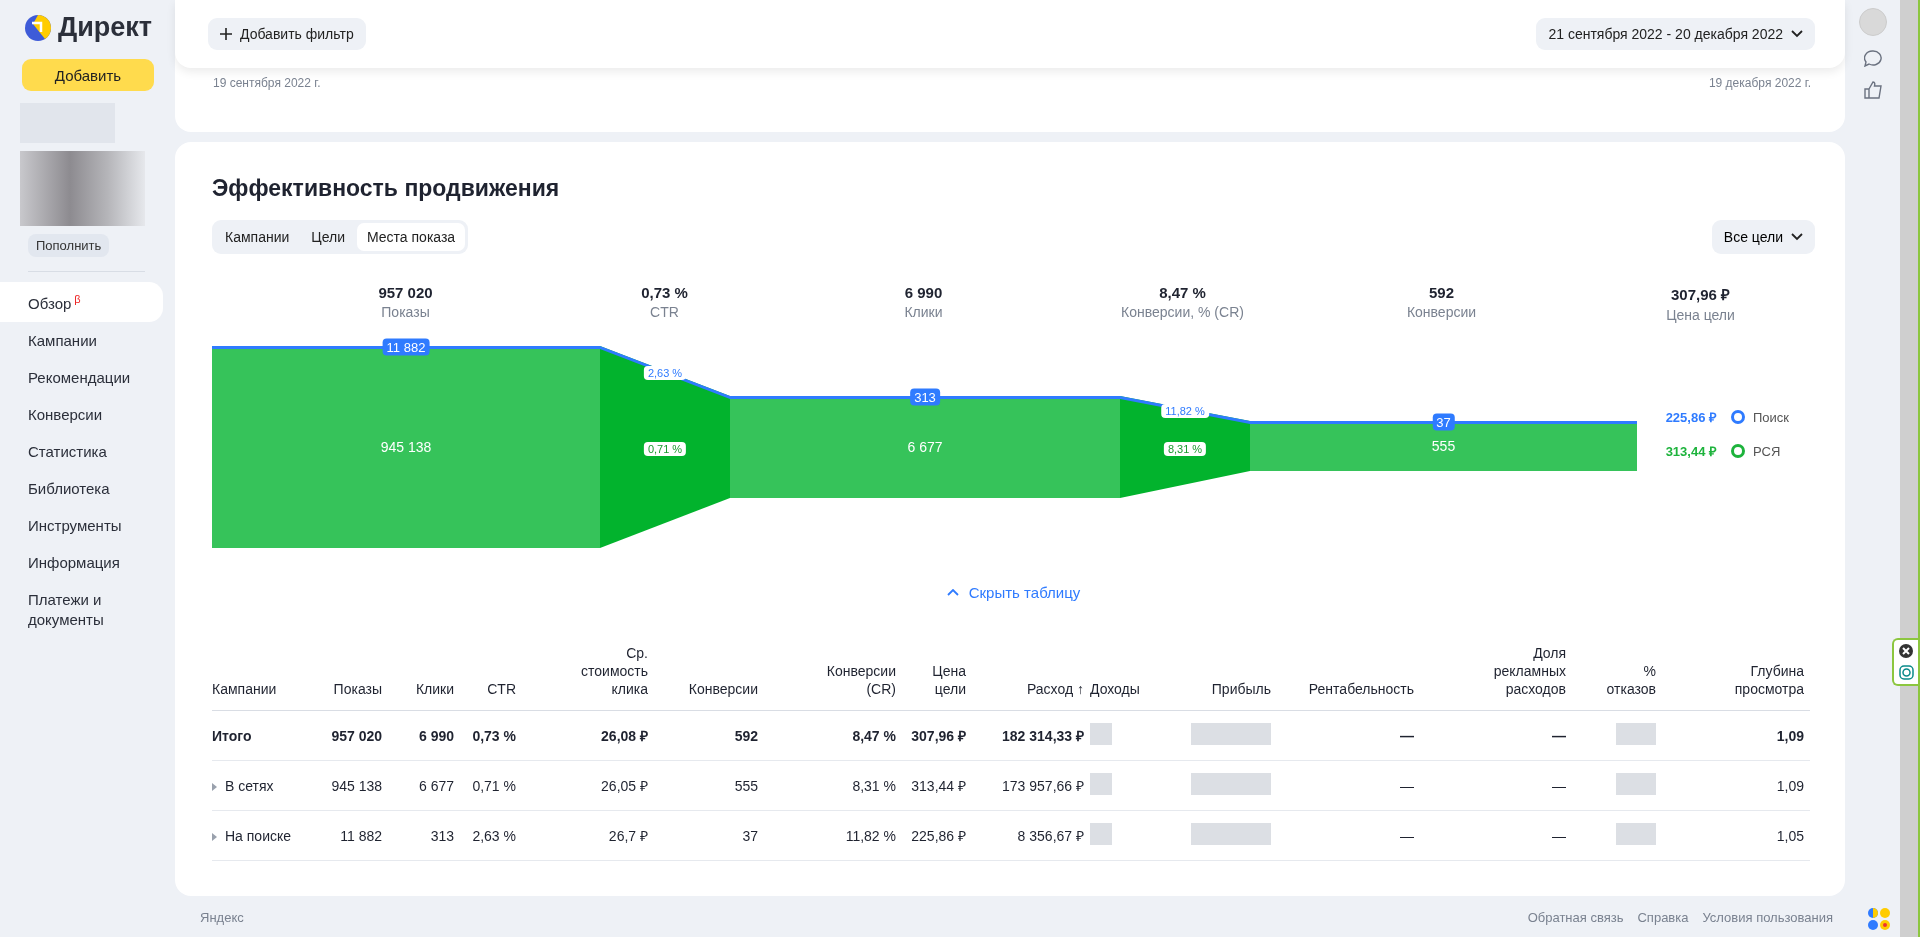  I want to click on logo-icon, so click(38, 27).